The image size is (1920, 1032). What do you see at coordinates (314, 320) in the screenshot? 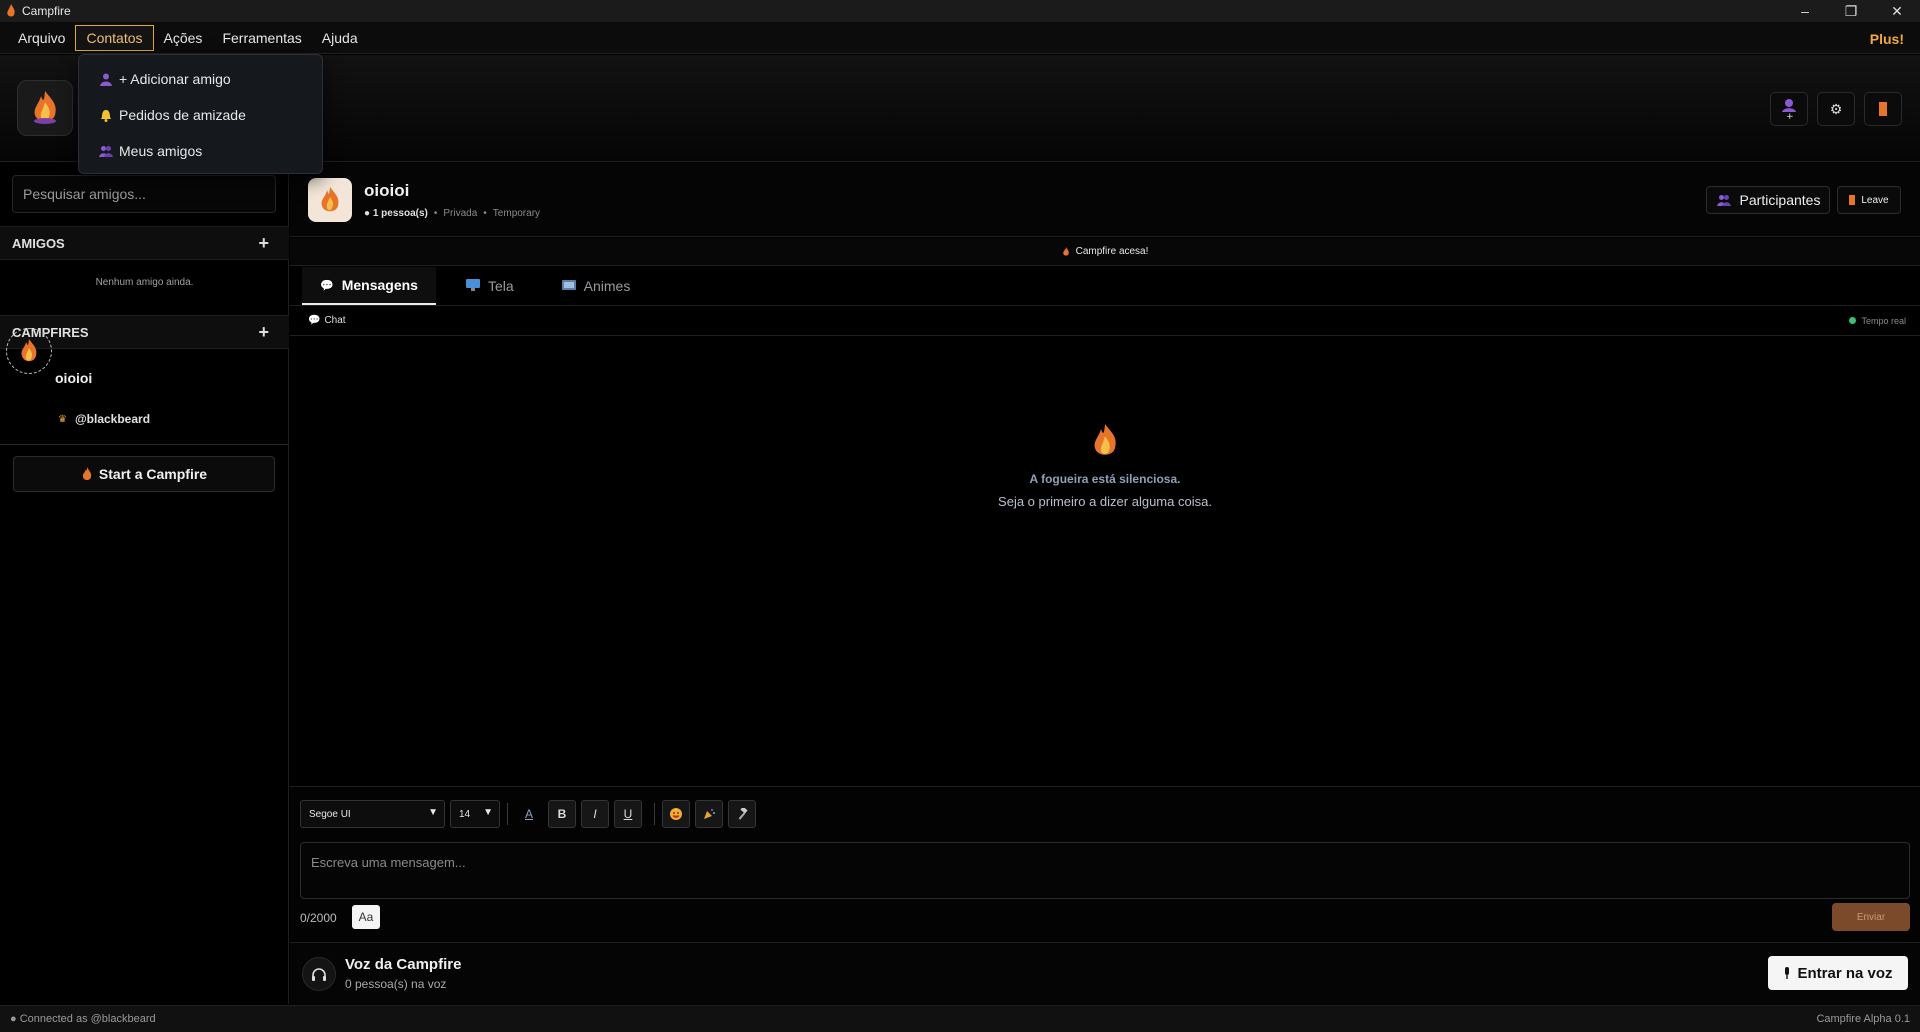
I see `speech-bubble-icon: 💬` at bounding box center [314, 320].